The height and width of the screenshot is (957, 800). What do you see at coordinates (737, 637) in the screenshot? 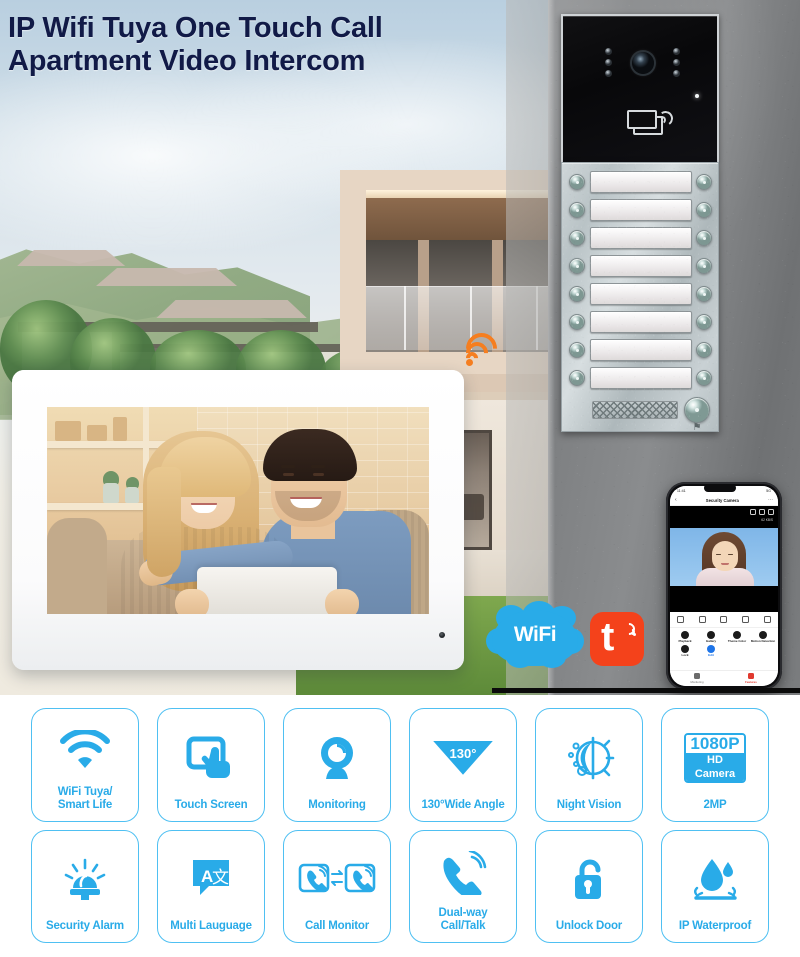
I see `quick-action-theme-color: Theme Color` at bounding box center [737, 637].